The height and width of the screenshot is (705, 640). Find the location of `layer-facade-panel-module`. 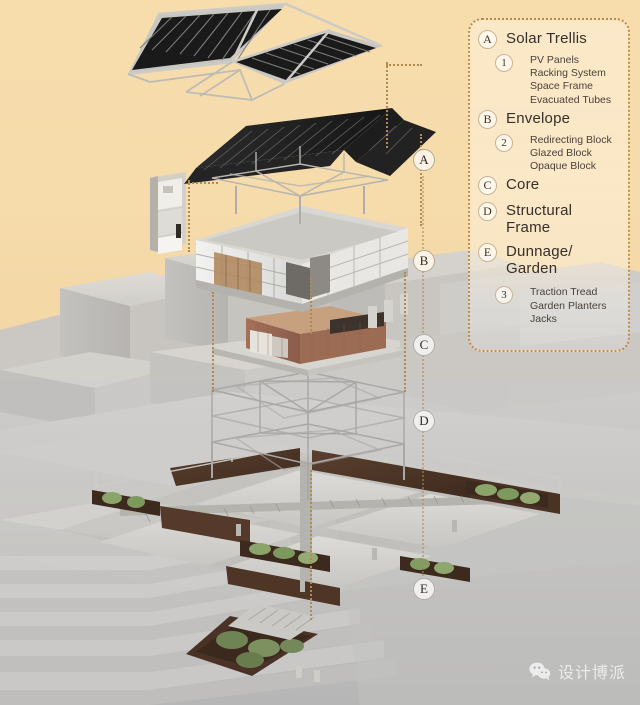

layer-facade-panel-module is located at coordinates (168, 213).